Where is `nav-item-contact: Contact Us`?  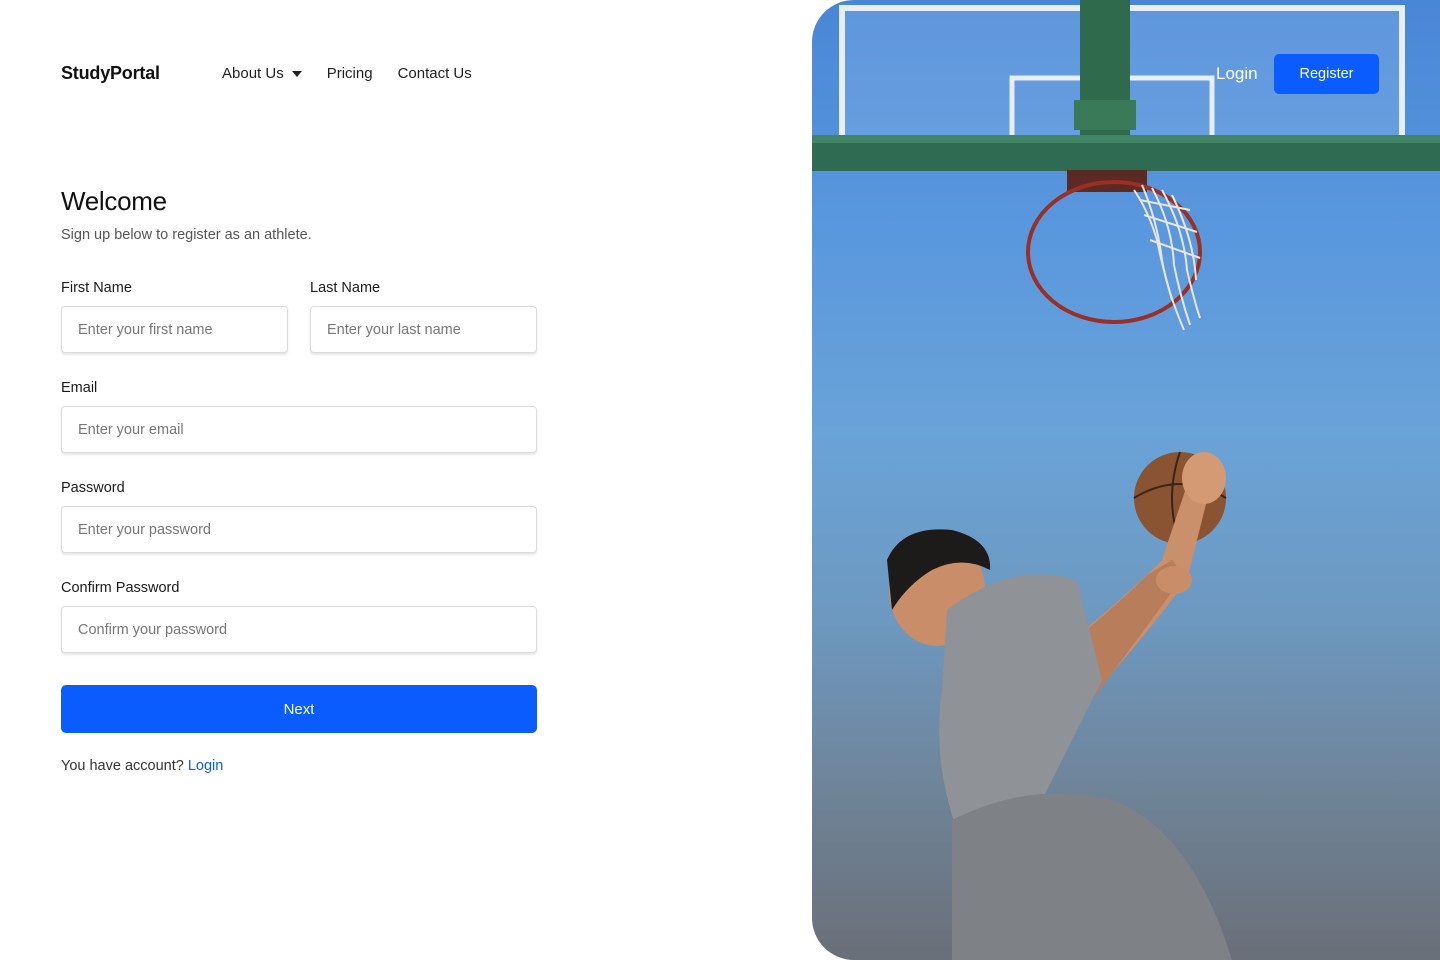 nav-item-contact: Contact Us is located at coordinates (435, 73).